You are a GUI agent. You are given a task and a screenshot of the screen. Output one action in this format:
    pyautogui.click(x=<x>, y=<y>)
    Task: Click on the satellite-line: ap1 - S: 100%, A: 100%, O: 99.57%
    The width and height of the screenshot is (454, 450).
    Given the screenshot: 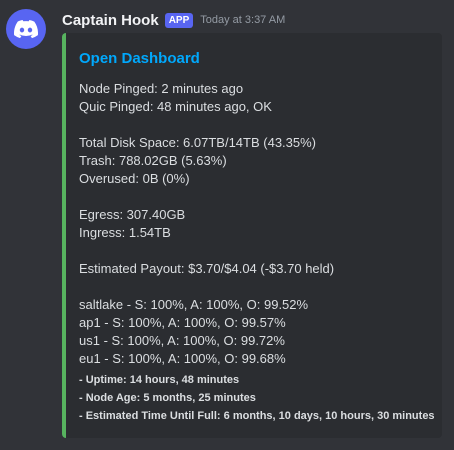 What is the action you would take?
    pyautogui.click(x=182, y=322)
    